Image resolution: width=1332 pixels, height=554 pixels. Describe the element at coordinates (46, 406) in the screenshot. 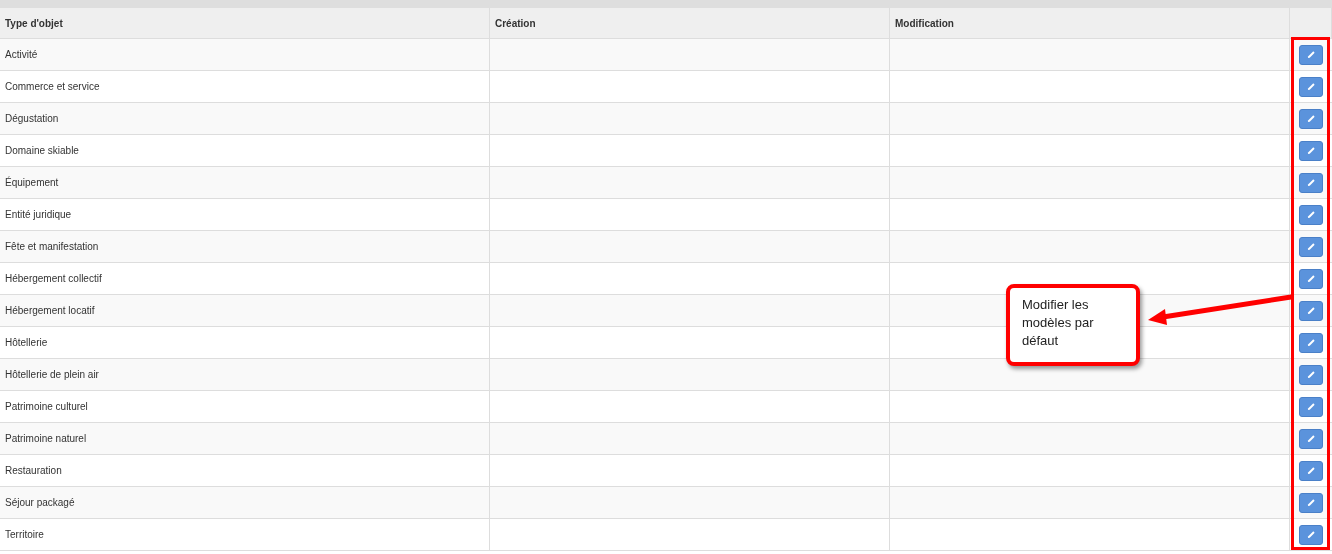

I see `table-cell: Patrimoine culturel` at that location.